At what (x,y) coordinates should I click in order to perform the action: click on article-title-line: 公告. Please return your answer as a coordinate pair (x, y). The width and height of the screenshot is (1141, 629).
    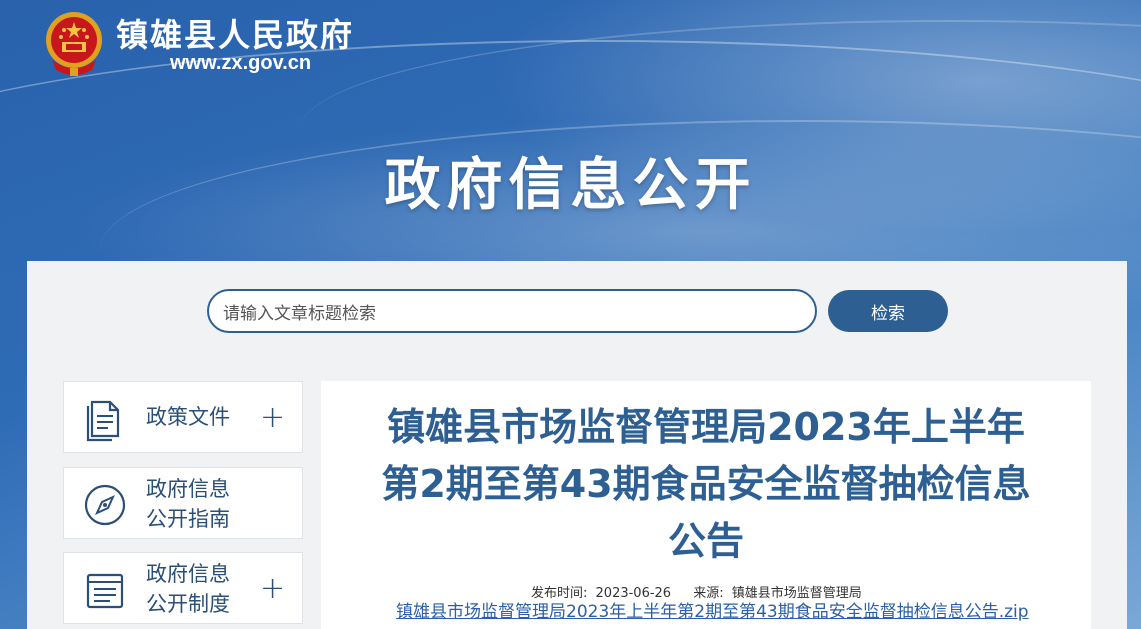
    Looking at the image, I should click on (705, 541).